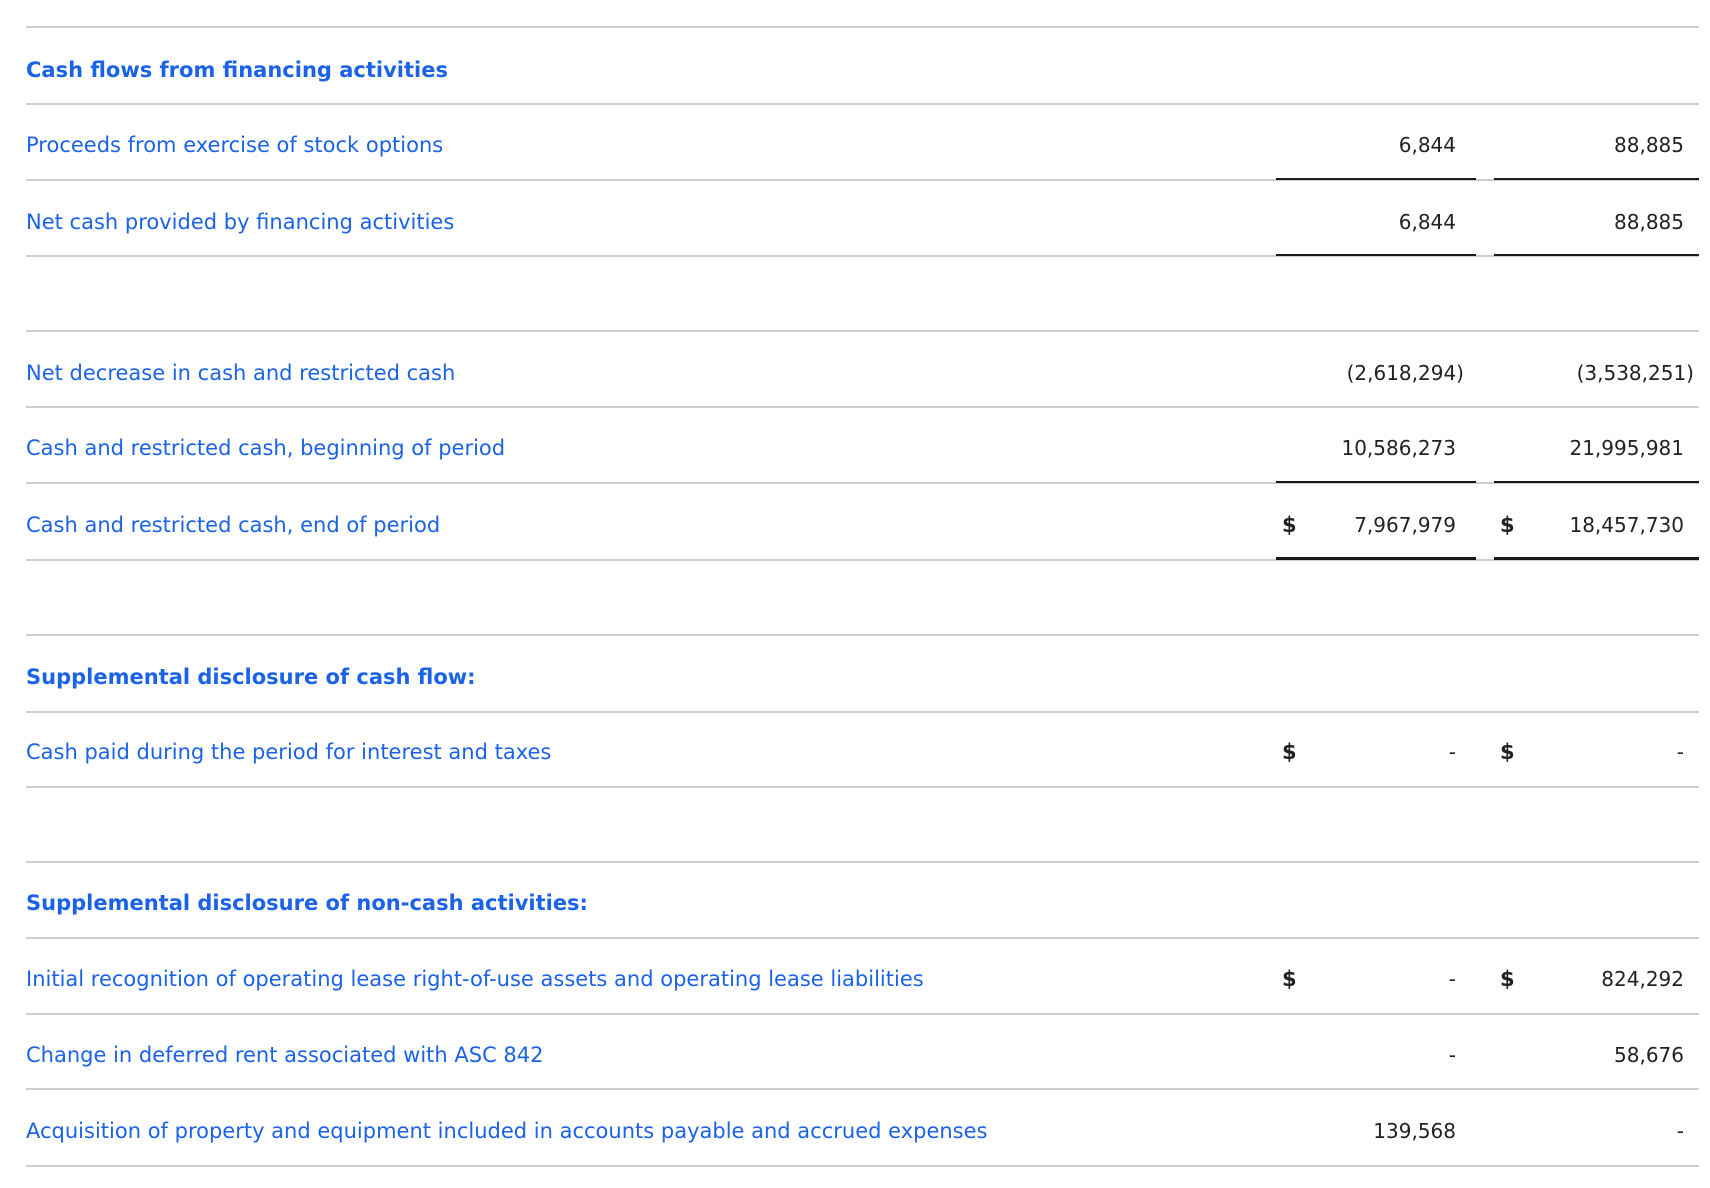 Image resolution: width=1710 pixels, height=1188 pixels. Describe the element at coordinates (1405, 525) in the screenshot. I see `value-cash-end-col1: 7,967,979` at that location.